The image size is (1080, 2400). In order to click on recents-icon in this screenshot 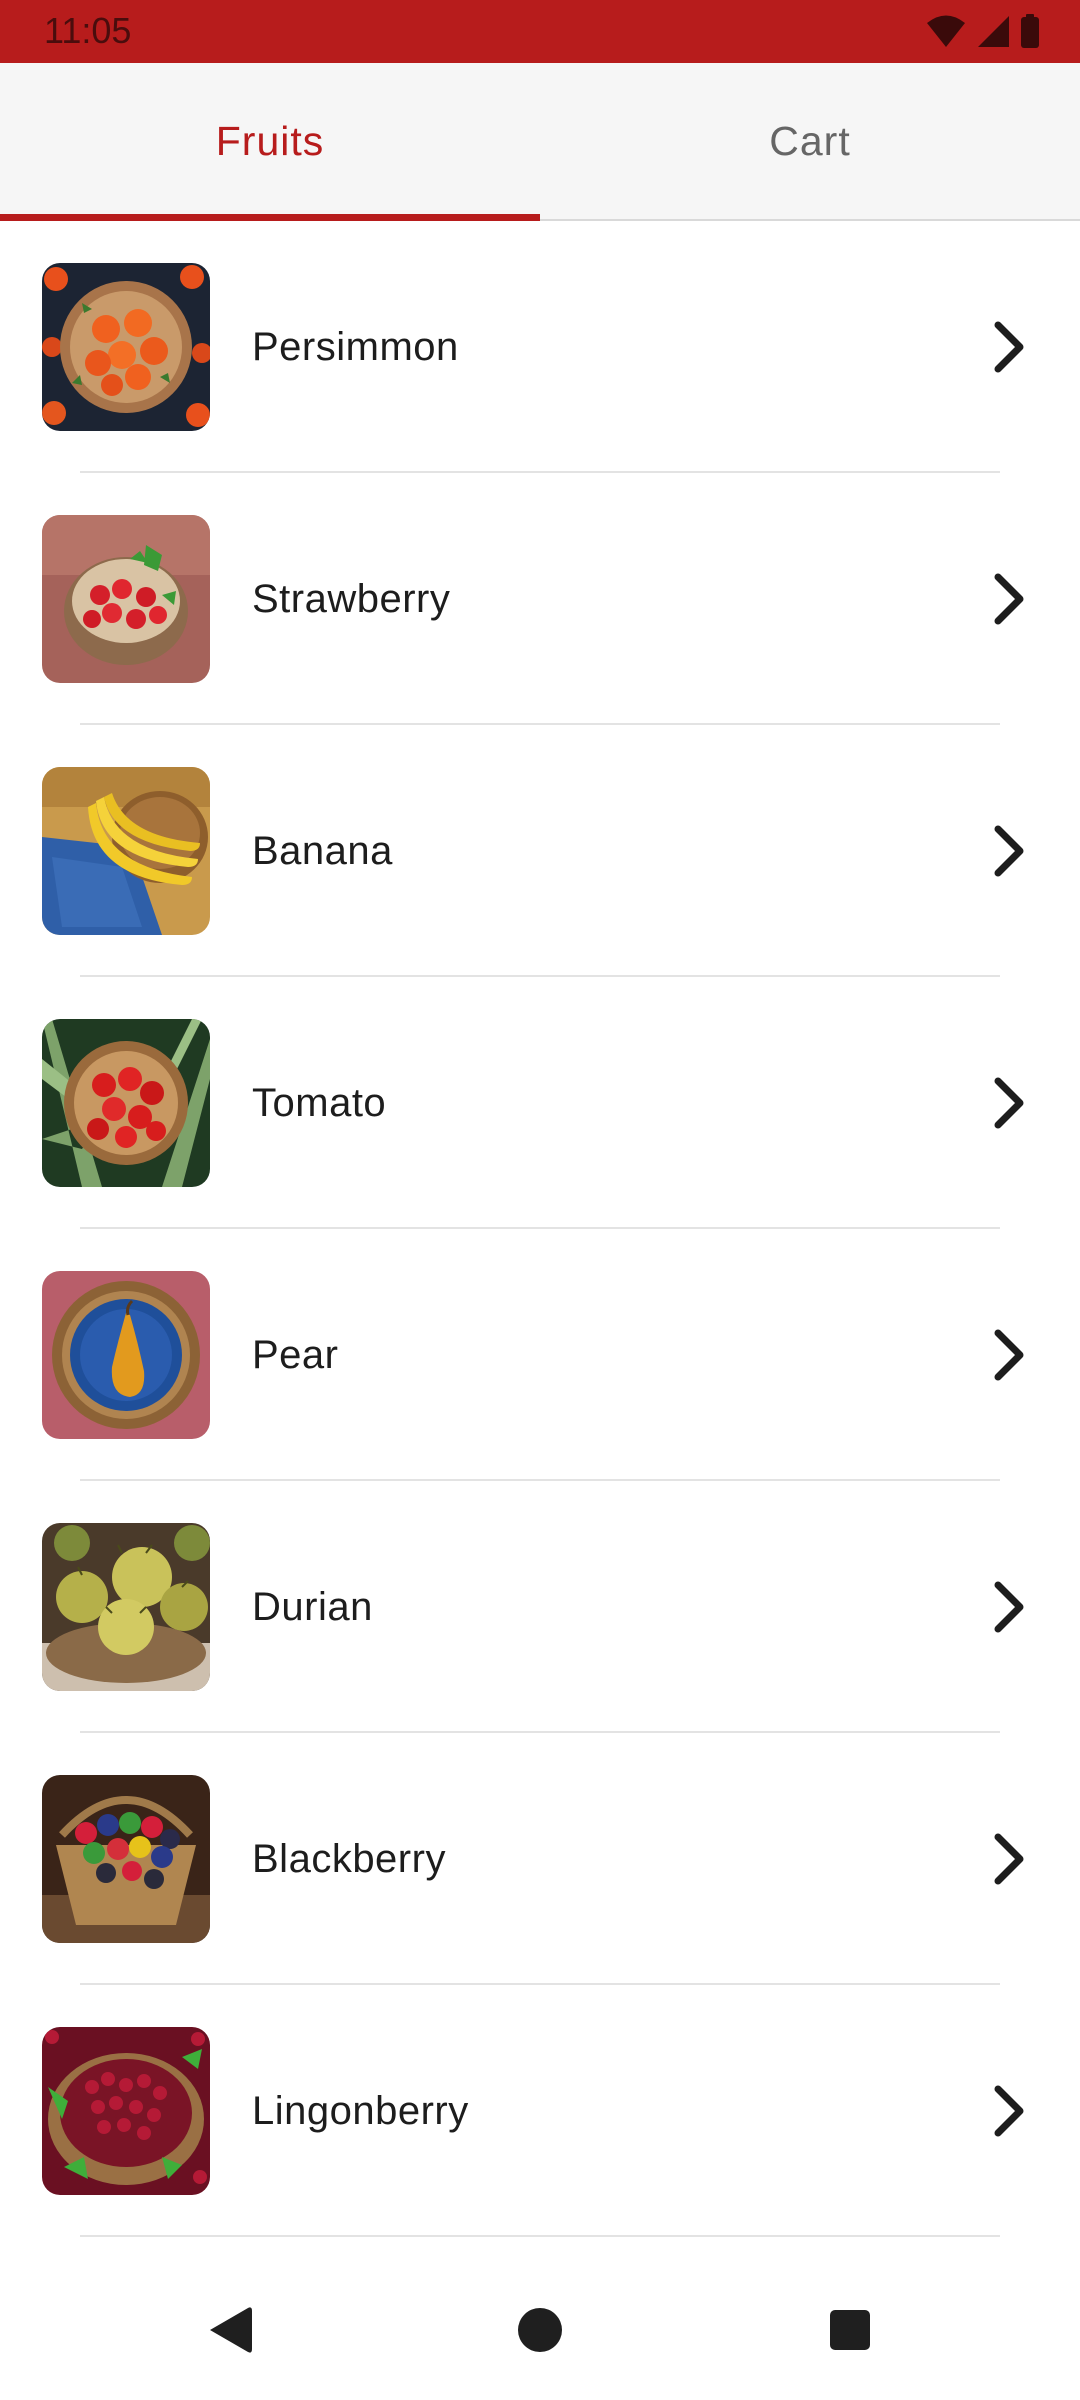, I will do `click(850, 2330)`.